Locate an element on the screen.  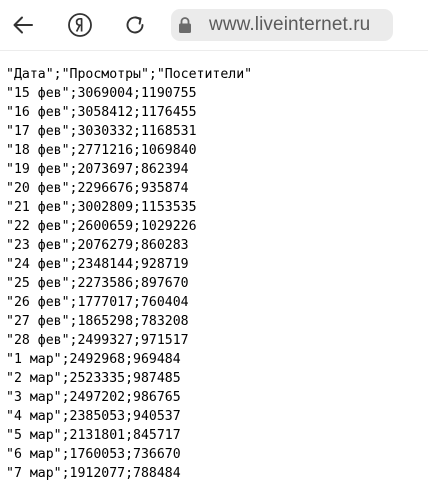
csv-data-row: "25 фев";2273586;897670 is located at coordinates (97, 283).